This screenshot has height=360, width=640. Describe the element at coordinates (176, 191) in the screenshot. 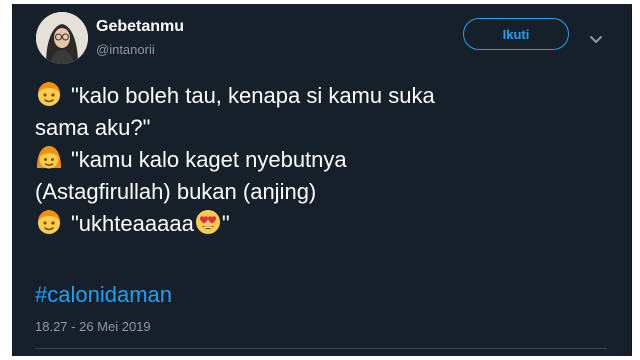

I see `tweet-line-text: (Astagfirullah) bukan (anjing)` at that location.